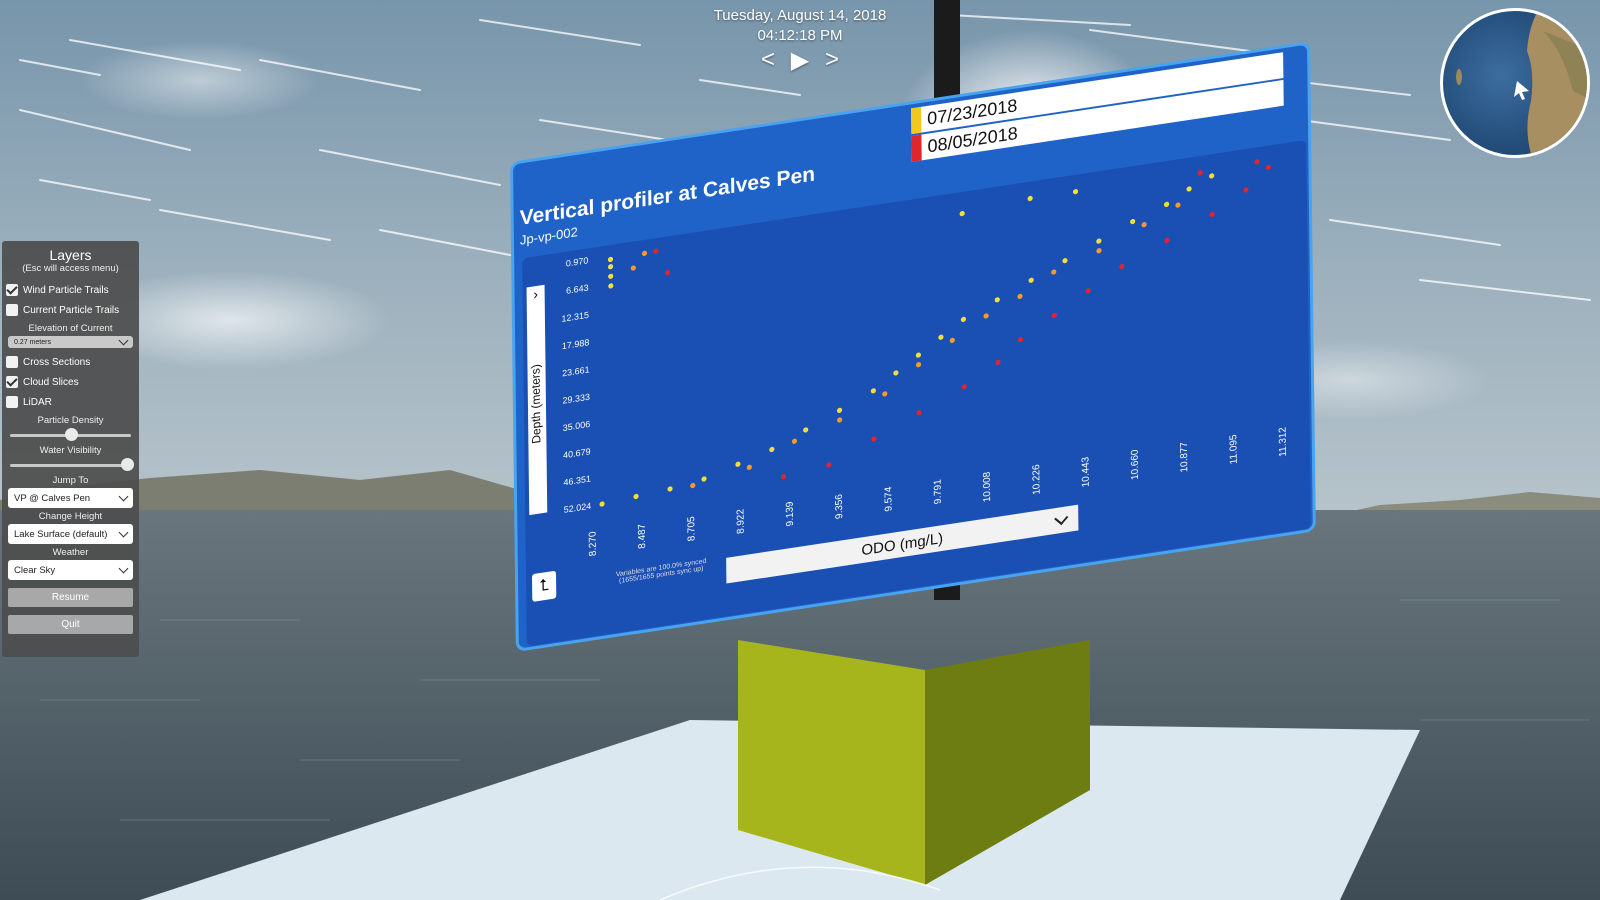 This screenshot has width=1600, height=900. Describe the element at coordinates (576, 399) in the screenshot. I see `y-tick-label: 29.333` at that location.